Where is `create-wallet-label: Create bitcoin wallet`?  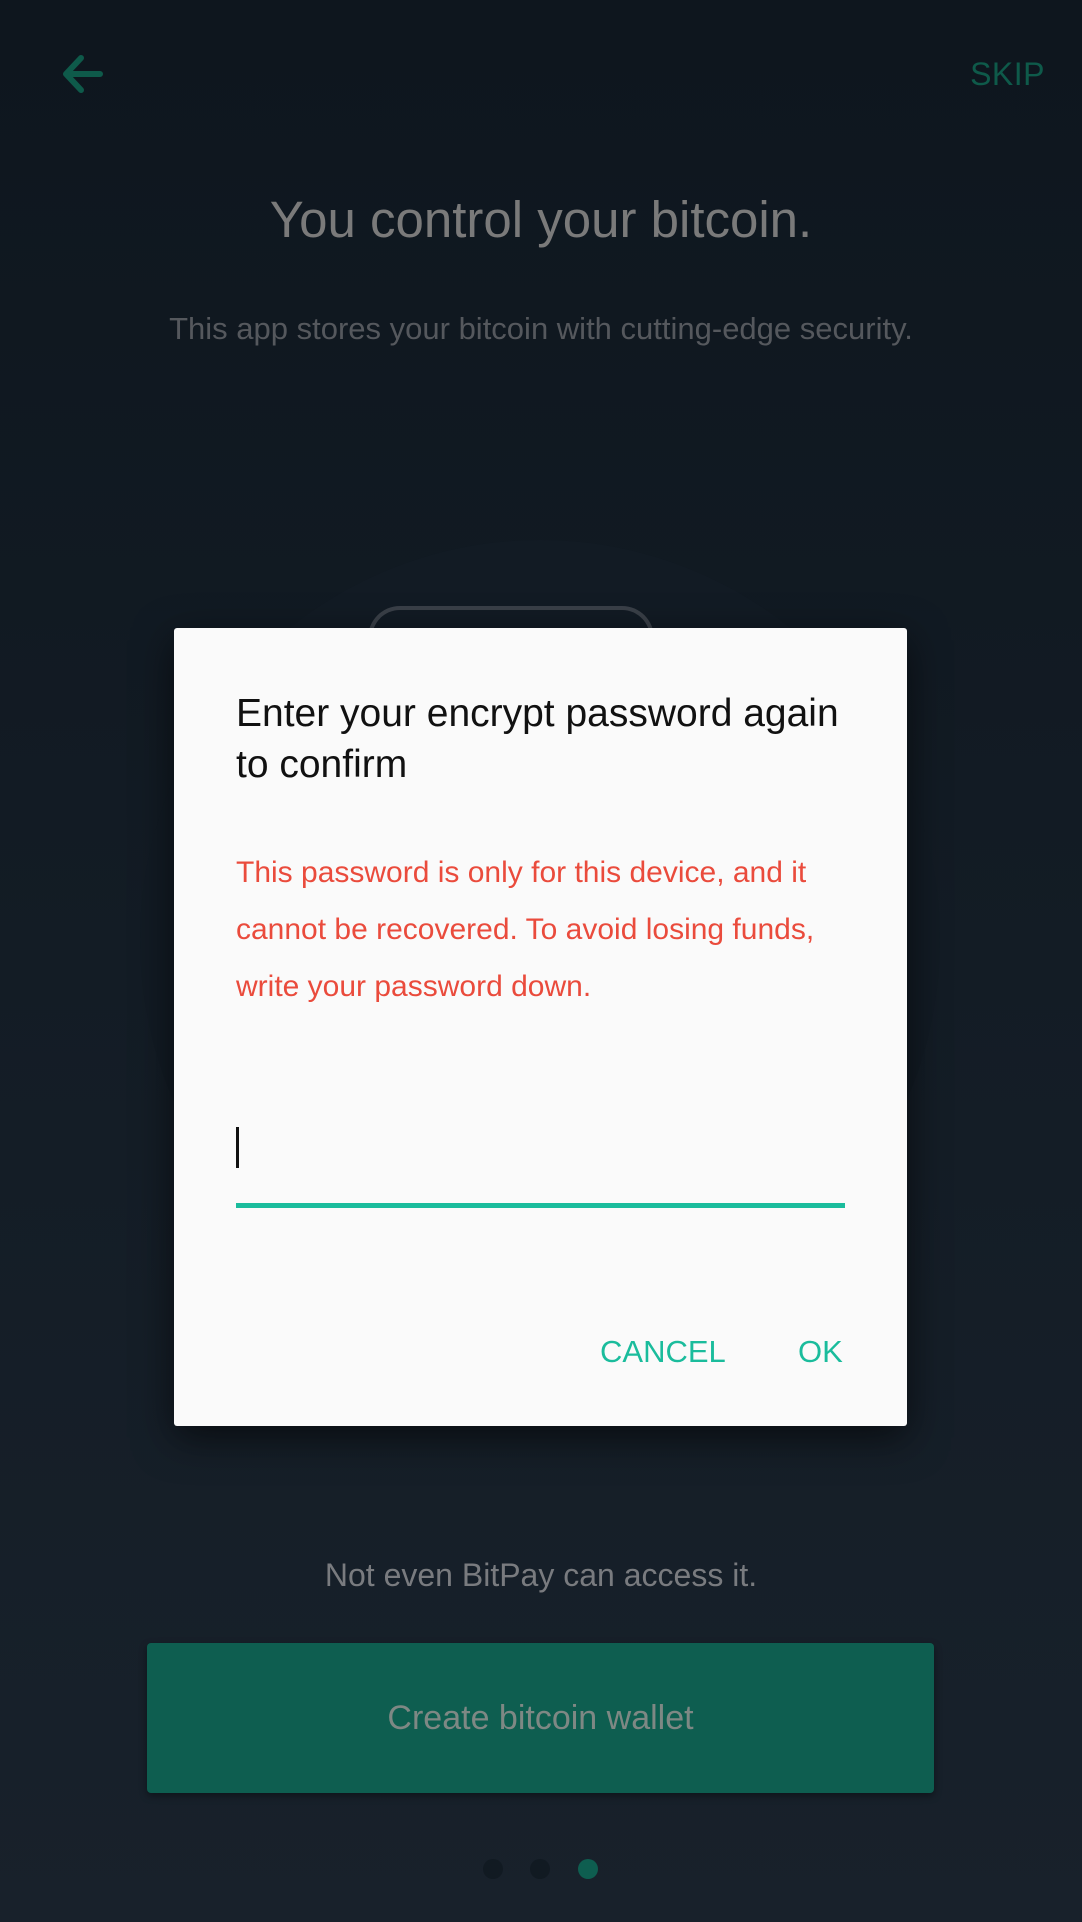
create-wallet-label: Create bitcoin wallet is located at coordinates (540, 1717).